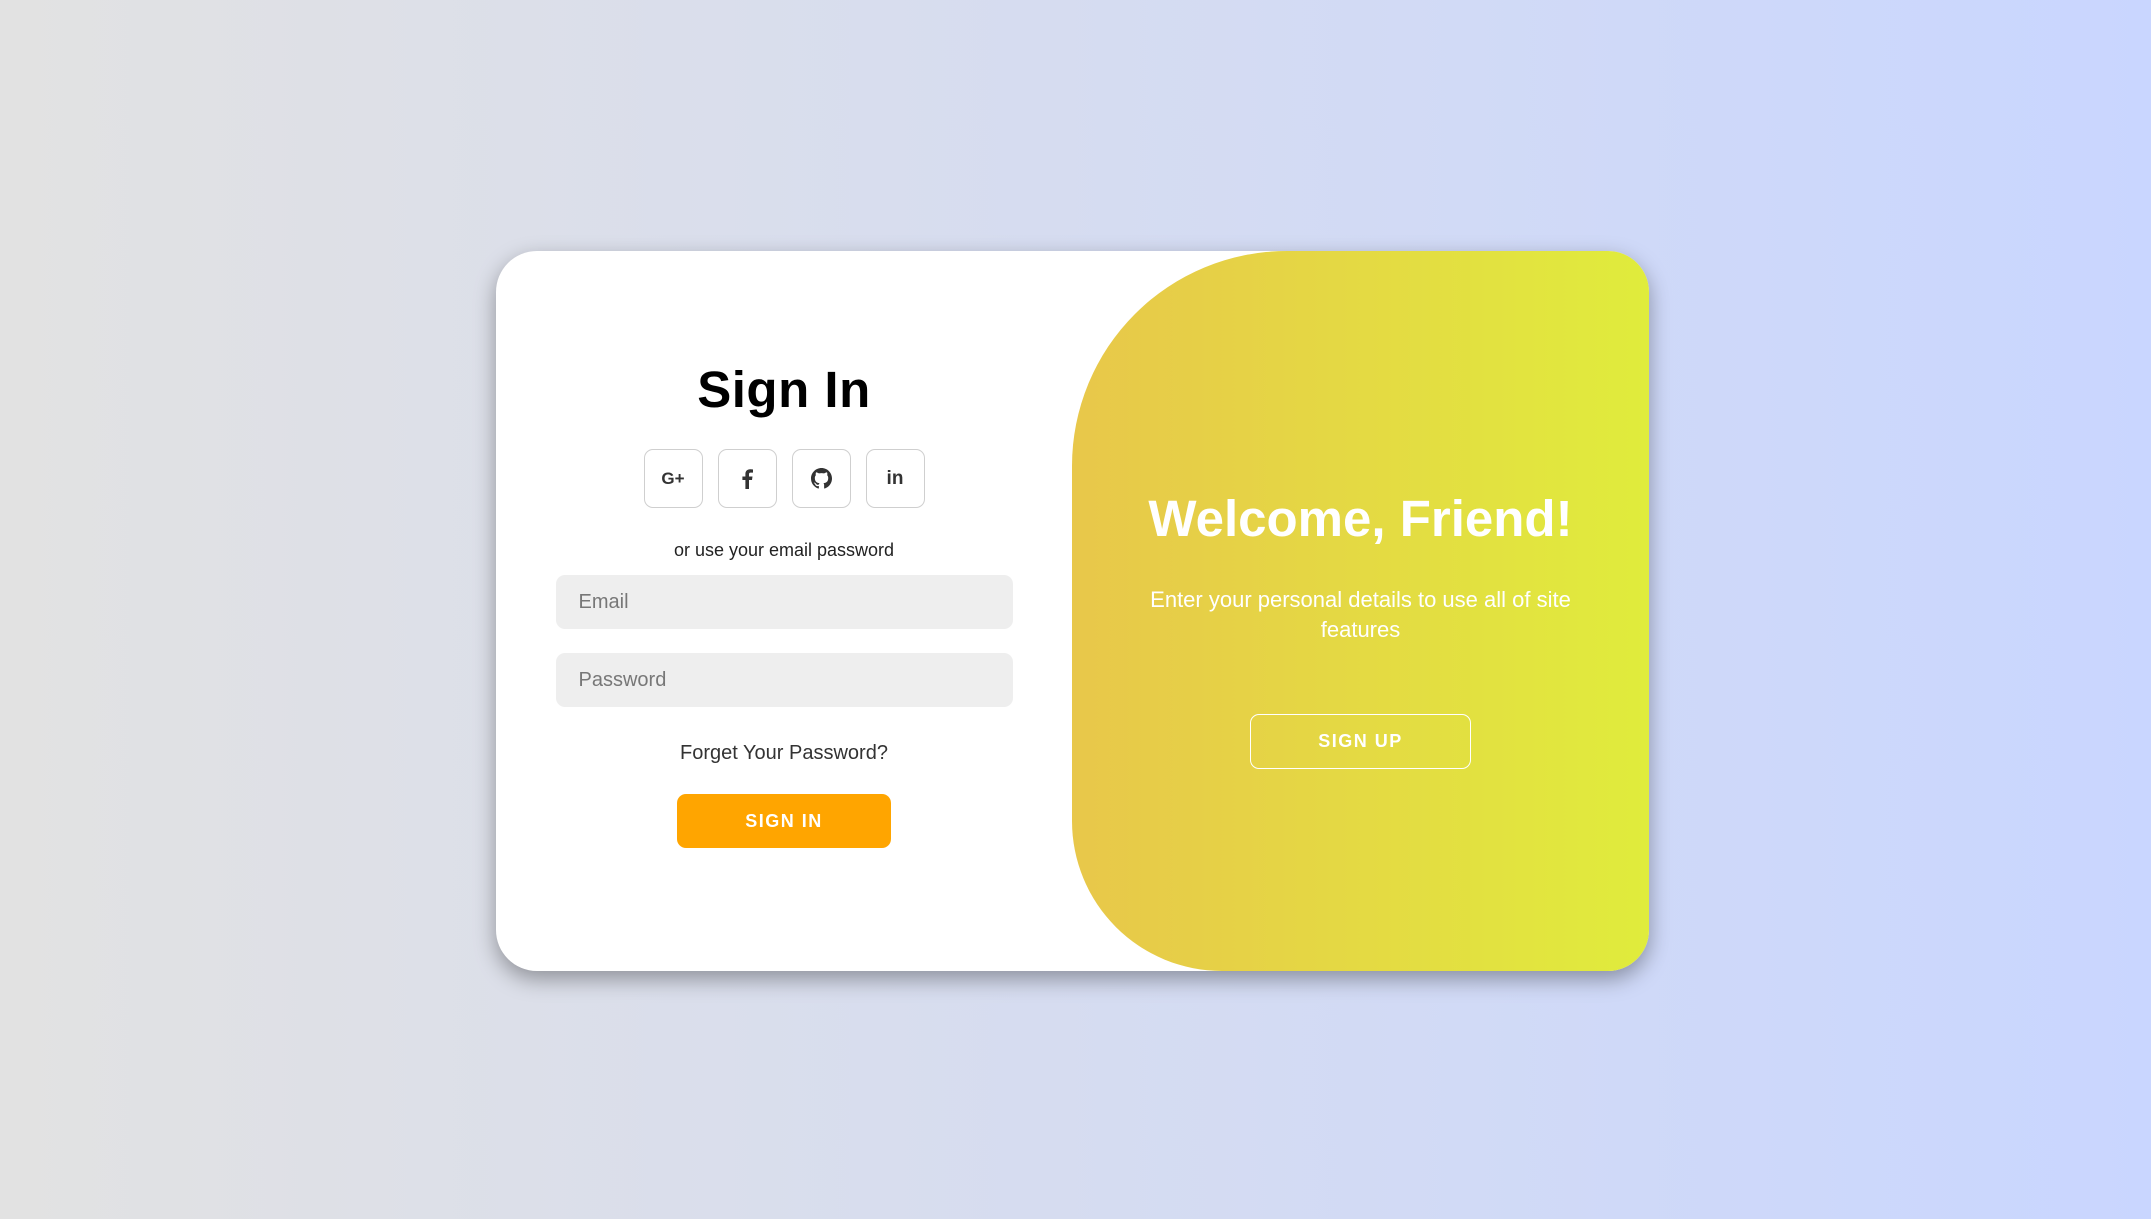 This screenshot has width=2151, height=1219. I want to click on google-plus-button: G+, so click(673, 478).